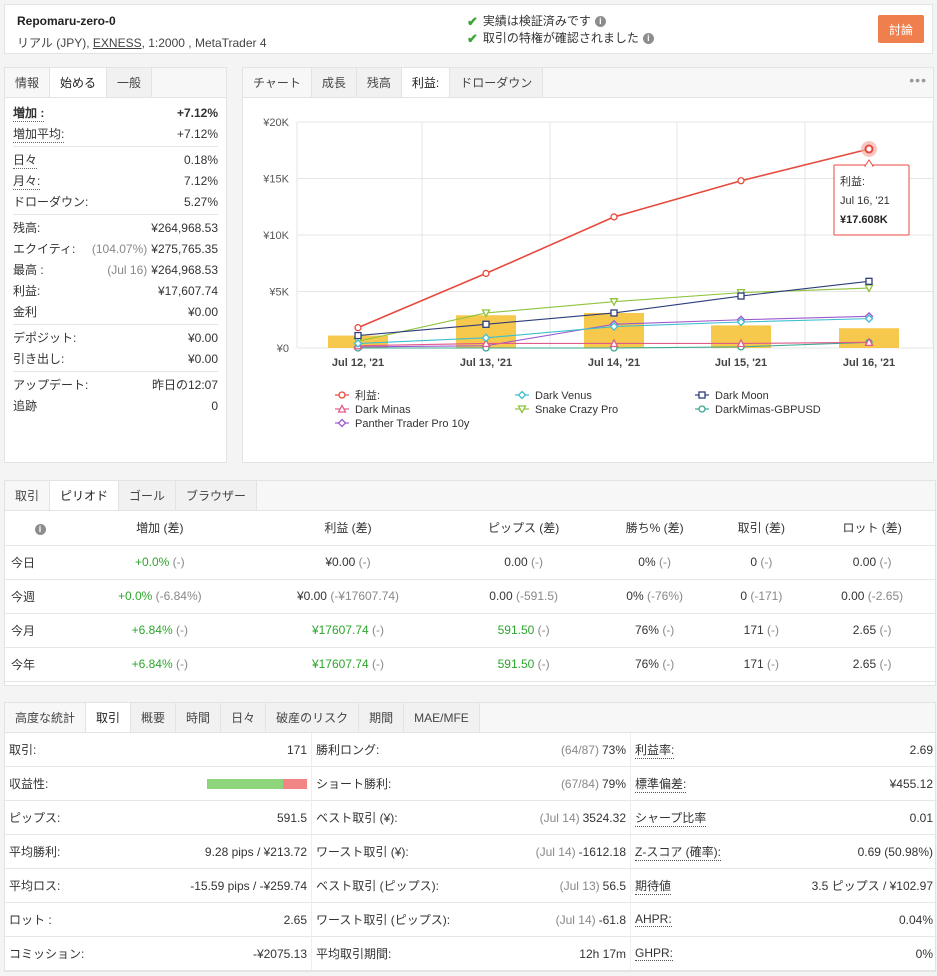  What do you see at coordinates (28, 270) in the screenshot?
I see `highest-label: 最高 :` at bounding box center [28, 270].